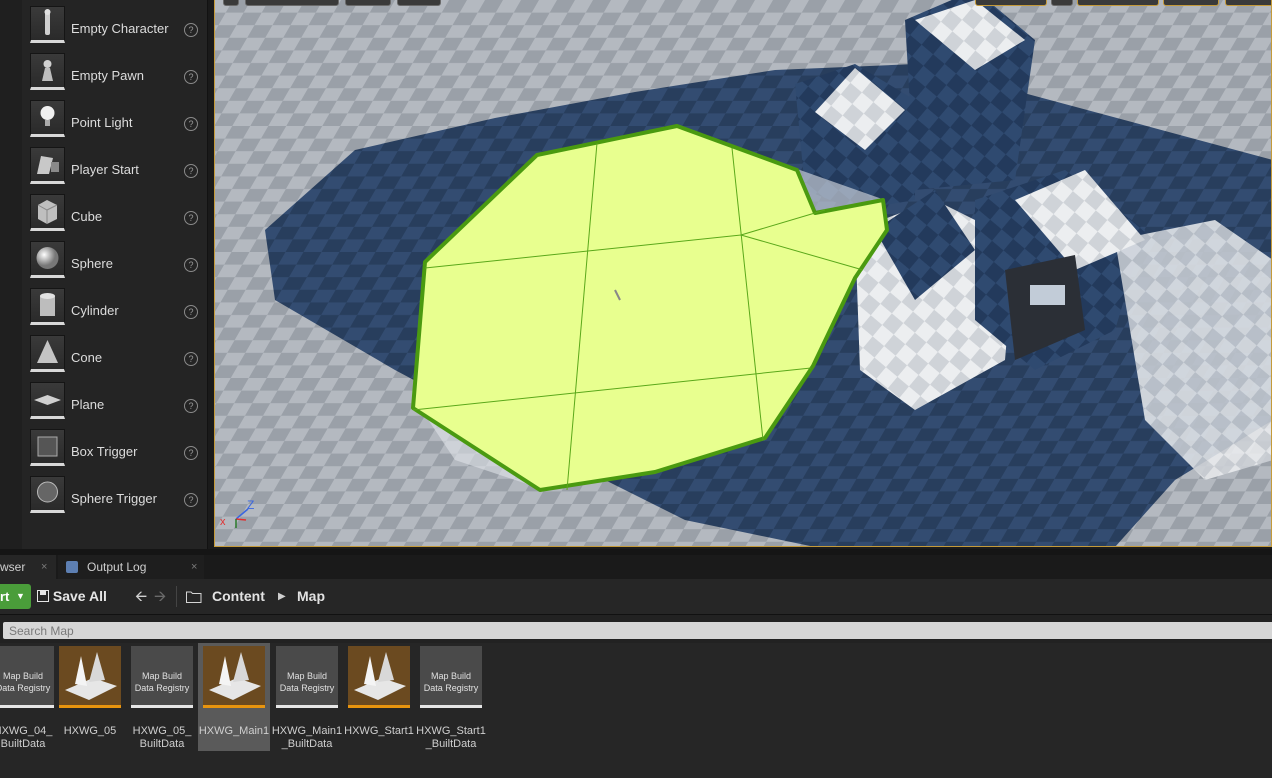 The height and width of the screenshot is (778, 1272). What do you see at coordinates (194, 596) in the screenshot?
I see `folder-icon` at bounding box center [194, 596].